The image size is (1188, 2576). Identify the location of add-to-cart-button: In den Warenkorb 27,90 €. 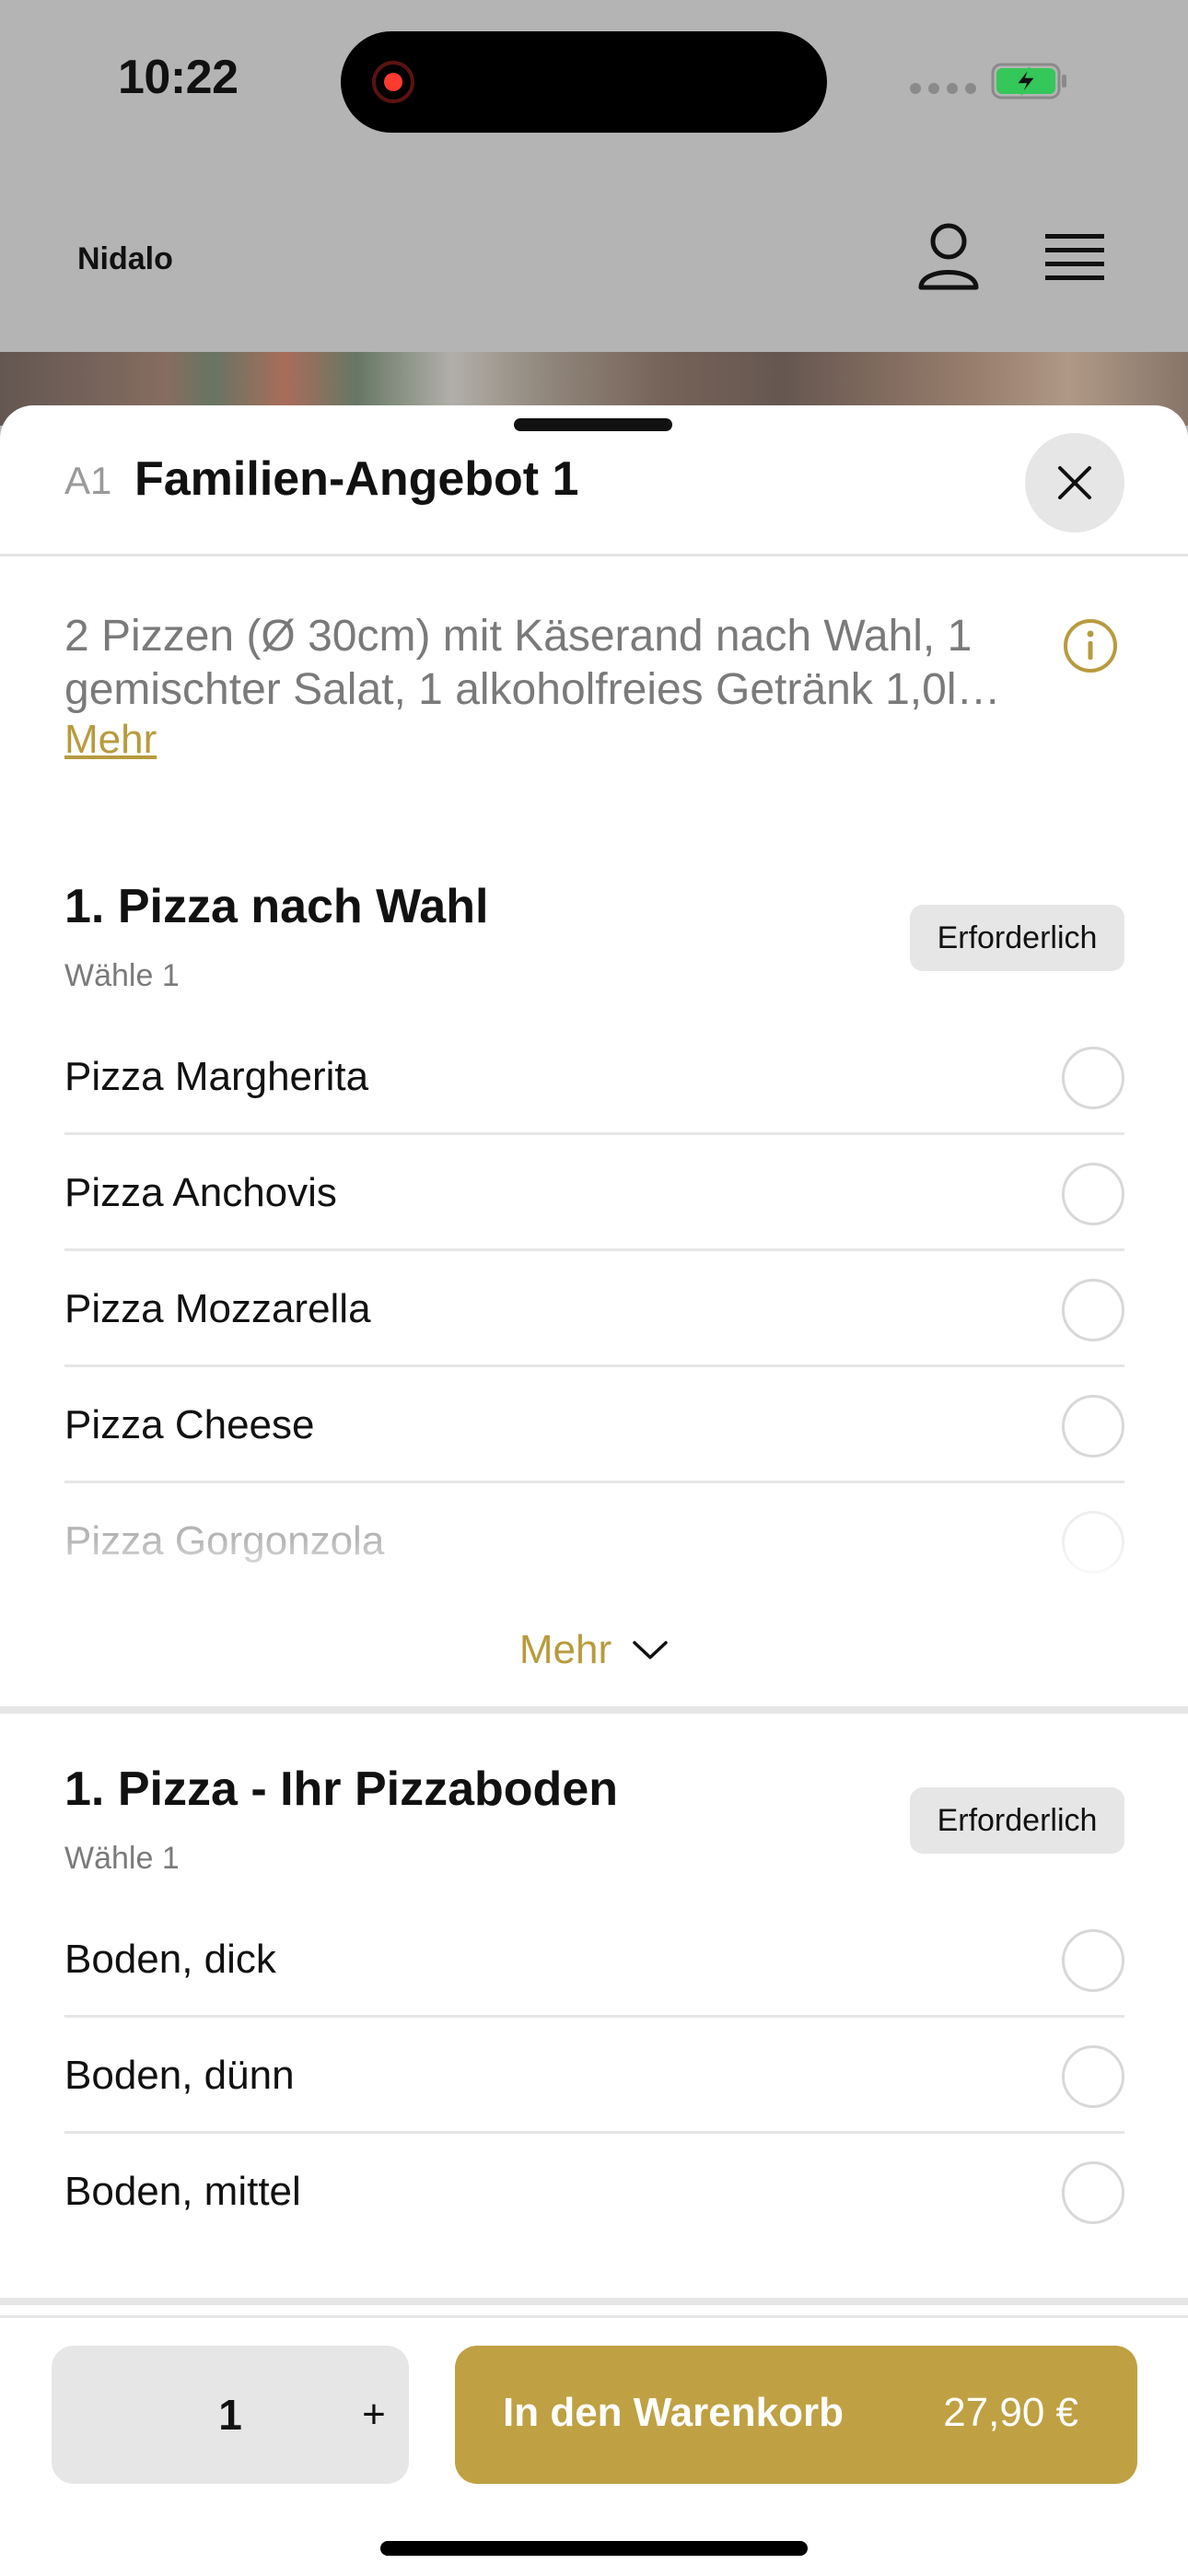
(796, 2415).